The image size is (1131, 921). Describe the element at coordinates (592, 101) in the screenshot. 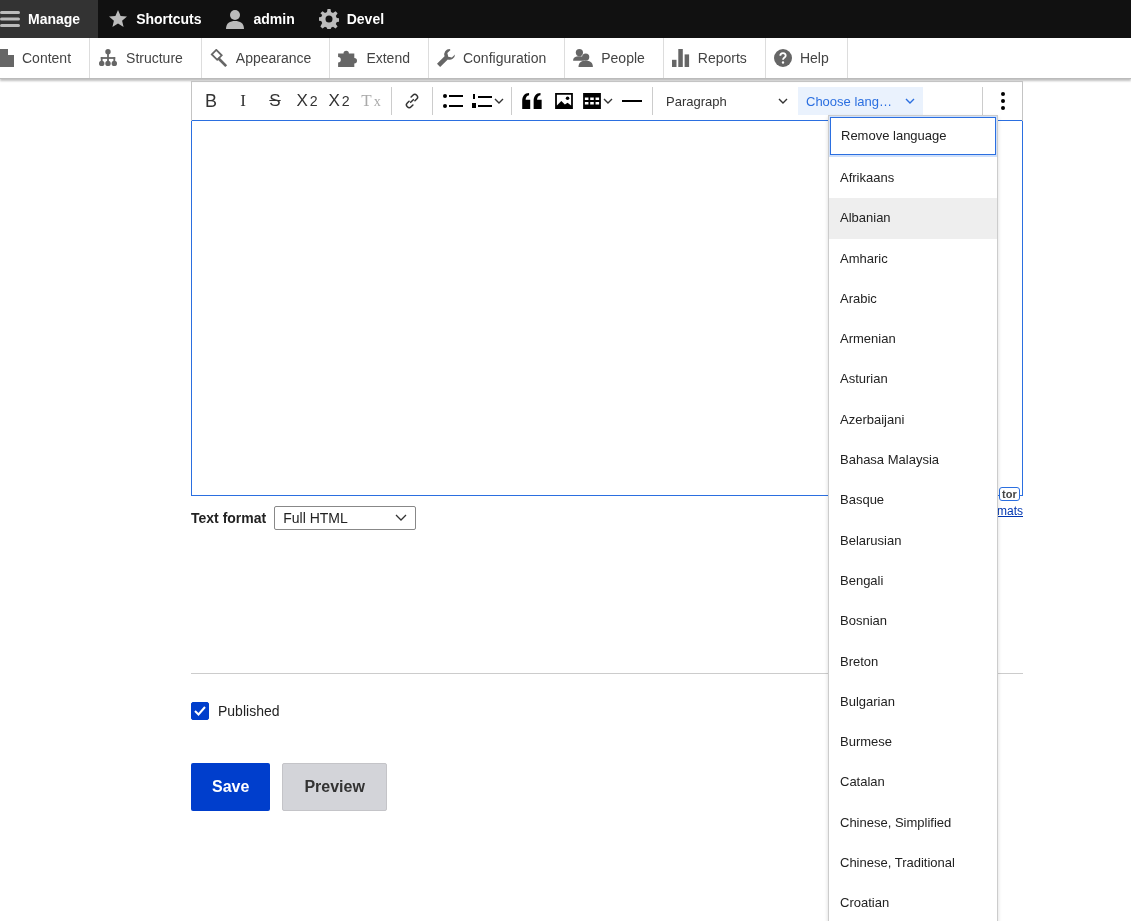

I see `table-icon` at that location.